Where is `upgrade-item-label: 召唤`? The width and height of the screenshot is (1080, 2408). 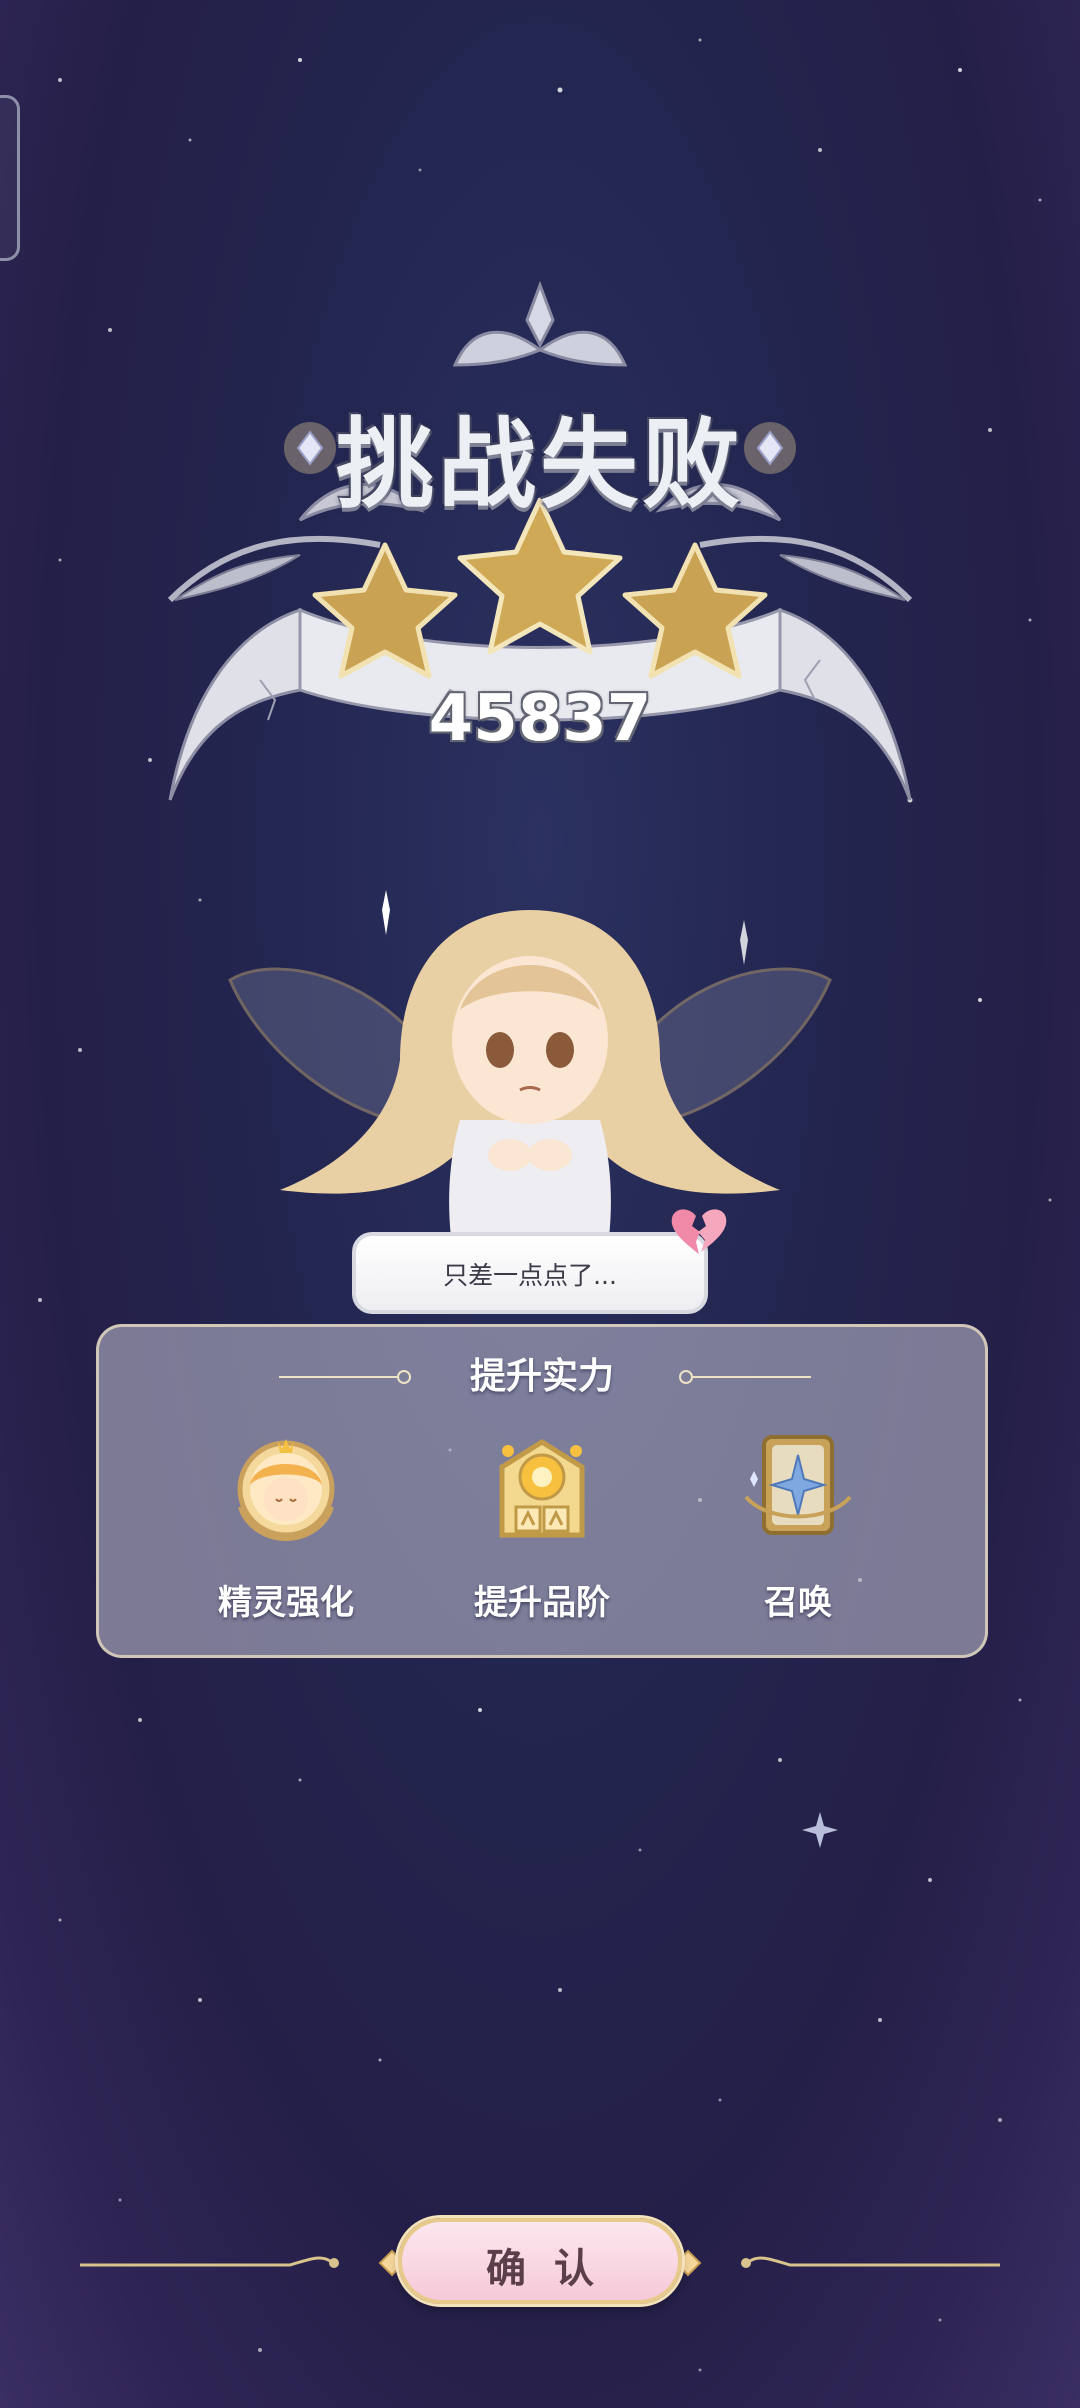
upgrade-item-label: 召唤 is located at coordinates (798, 1603).